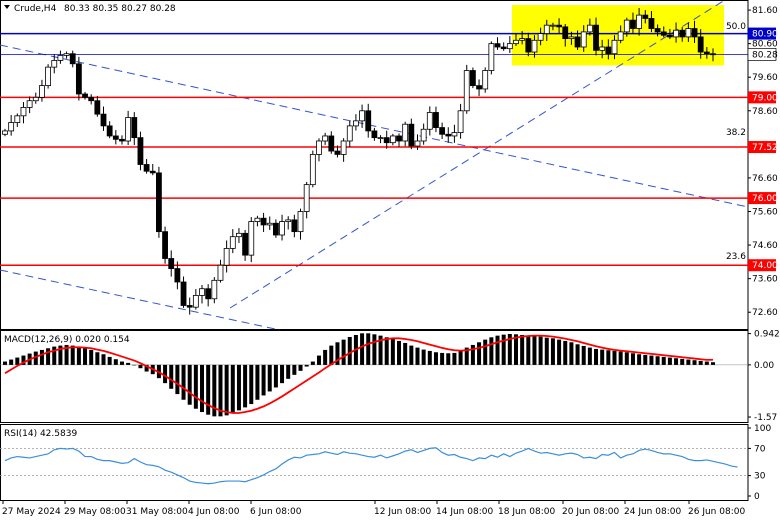 This screenshot has width=780, height=520. Describe the element at coordinates (765, 179) in the screenshot. I see `price-tick-label: 76.60` at that location.